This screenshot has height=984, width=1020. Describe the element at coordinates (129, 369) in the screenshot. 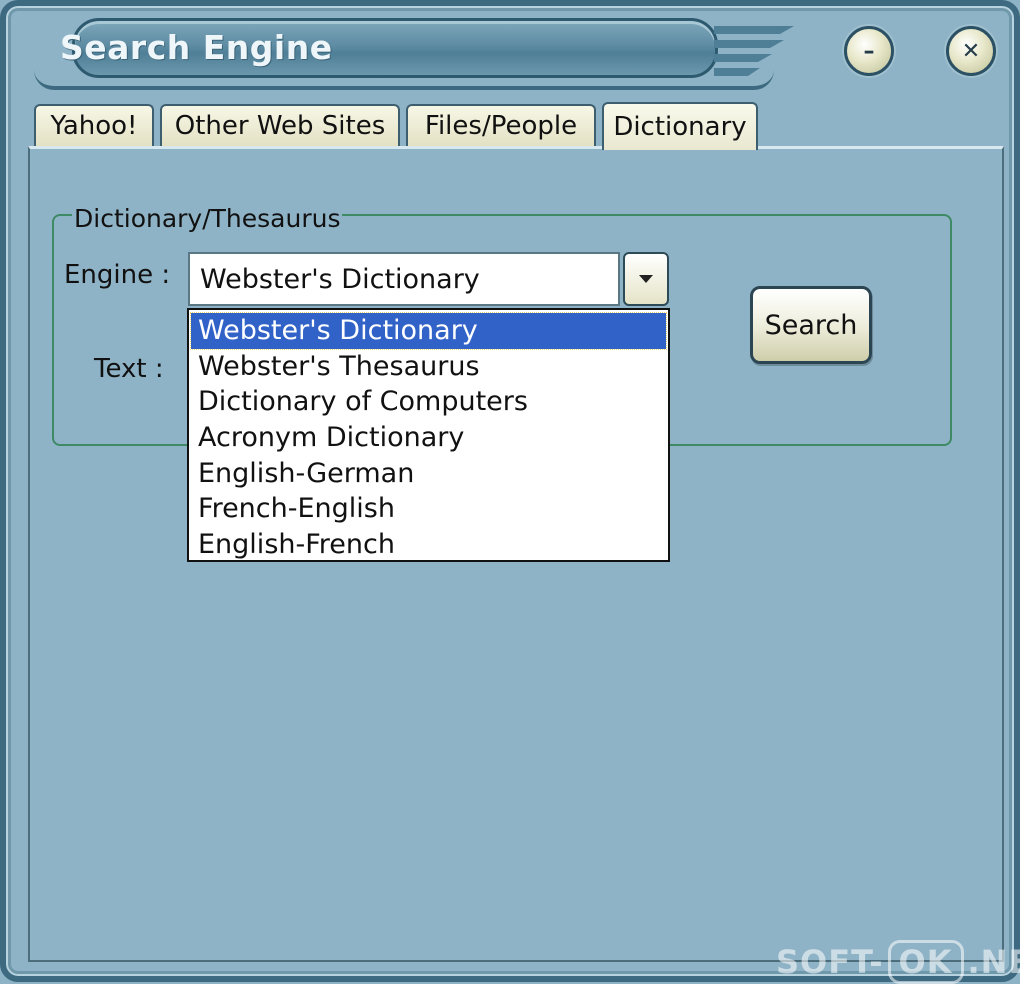

I see `text-label: Text :` at that location.